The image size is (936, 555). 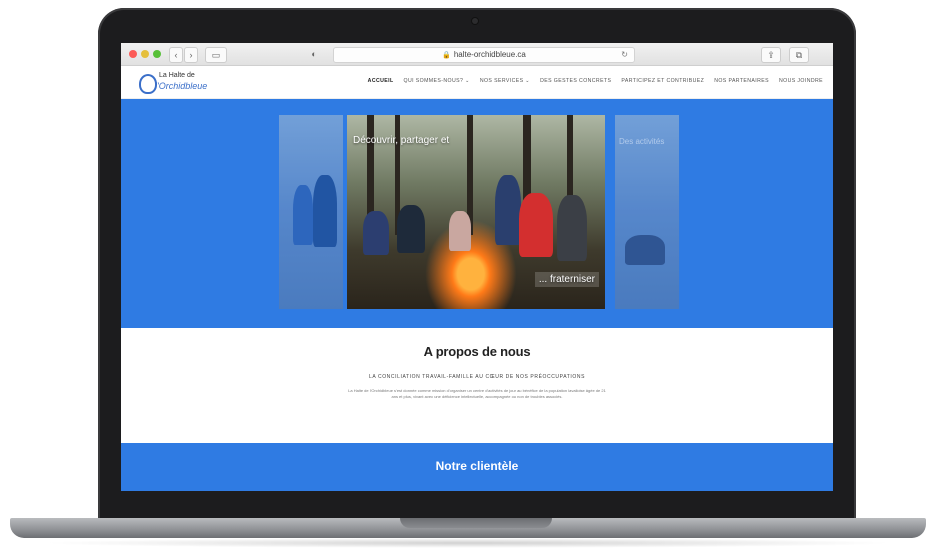 I want to click on url-text: halte-orchidbleue.ca, so click(x=489, y=54).